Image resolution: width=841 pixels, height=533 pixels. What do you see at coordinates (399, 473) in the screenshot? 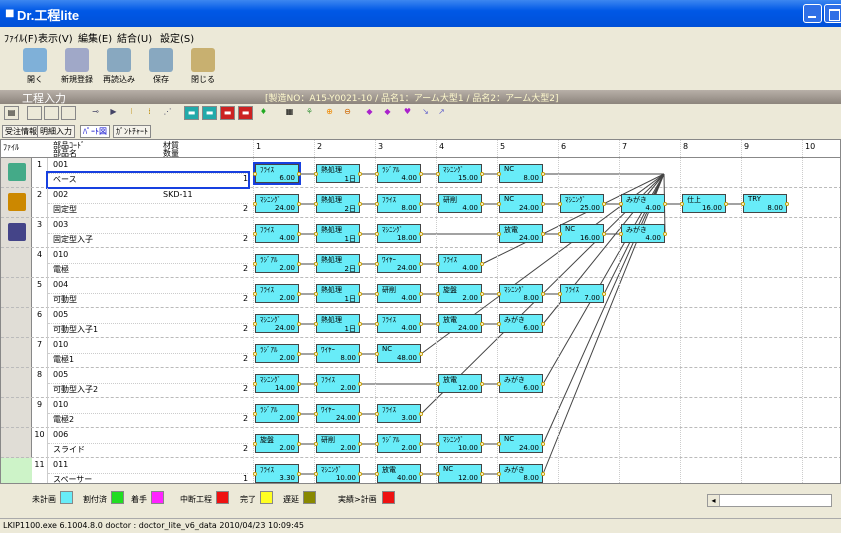
I see `process-box: 放電 40.00` at bounding box center [399, 473].